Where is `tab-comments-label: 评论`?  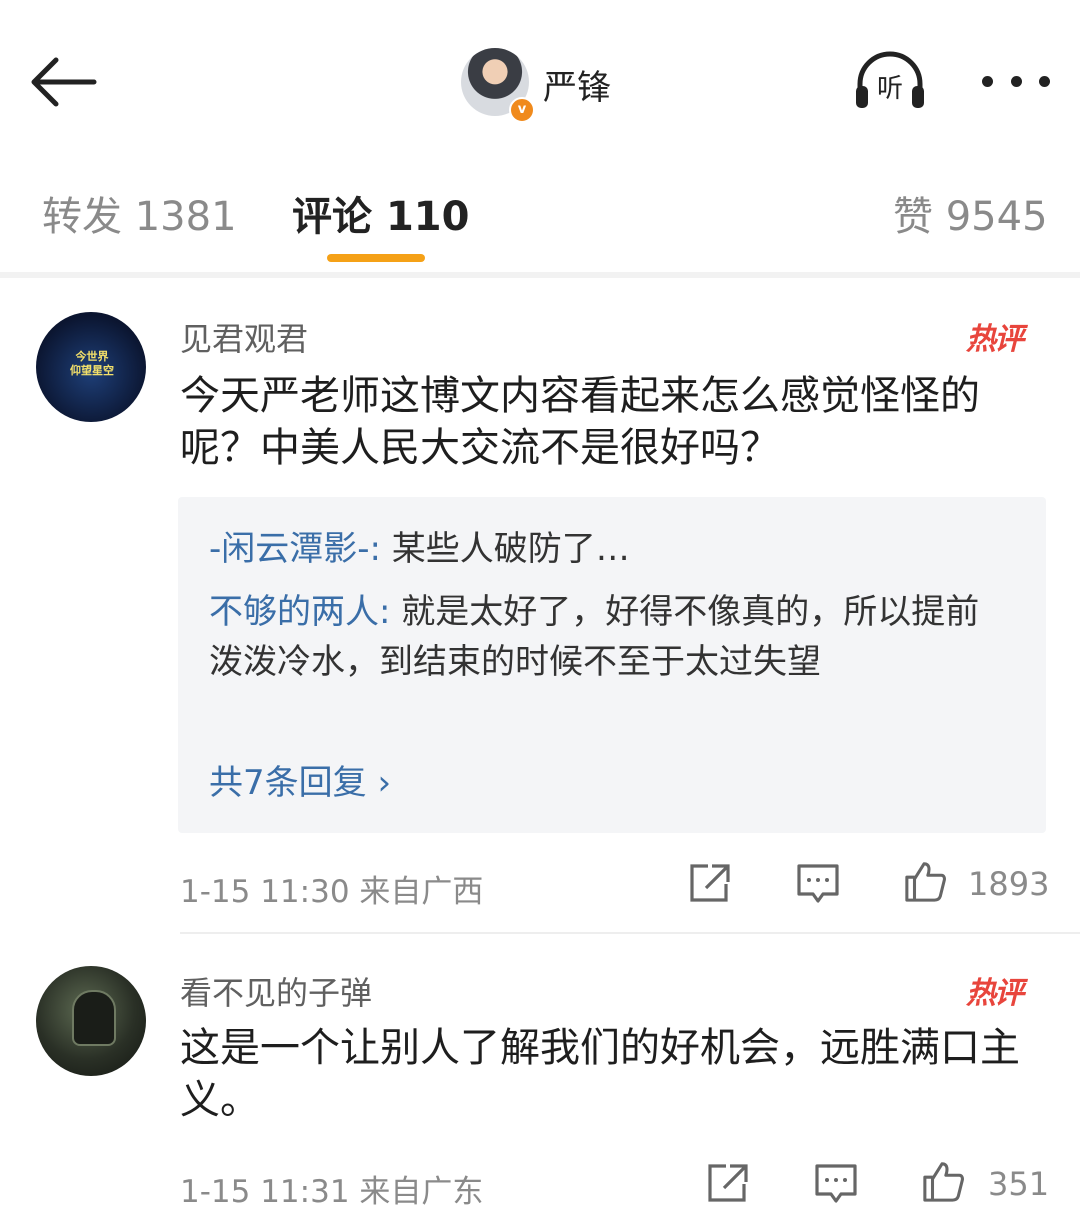
tab-comments-label: 评论 is located at coordinates (332, 217).